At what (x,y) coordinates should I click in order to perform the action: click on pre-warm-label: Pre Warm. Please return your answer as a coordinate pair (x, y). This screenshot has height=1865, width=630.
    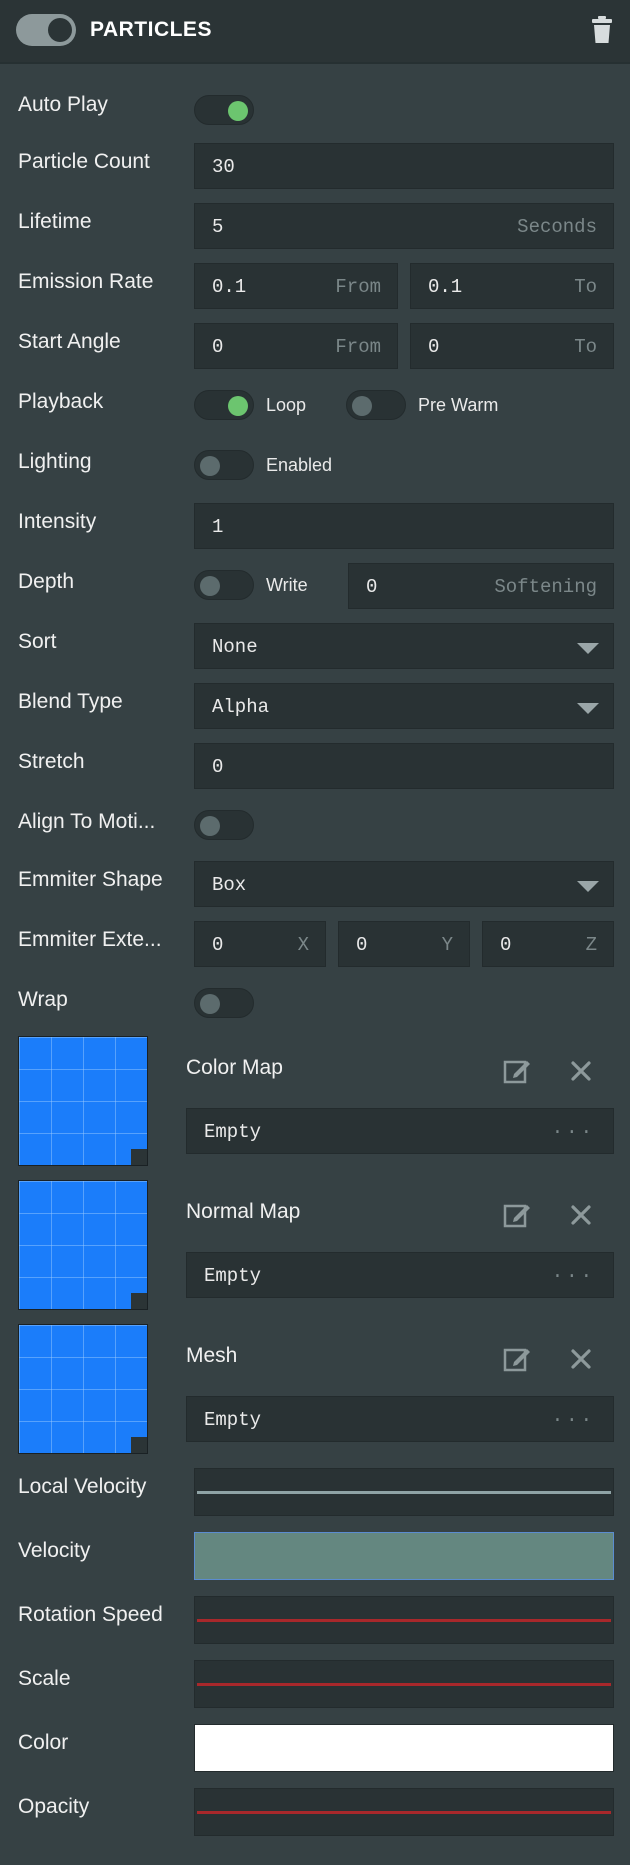
    Looking at the image, I should click on (458, 405).